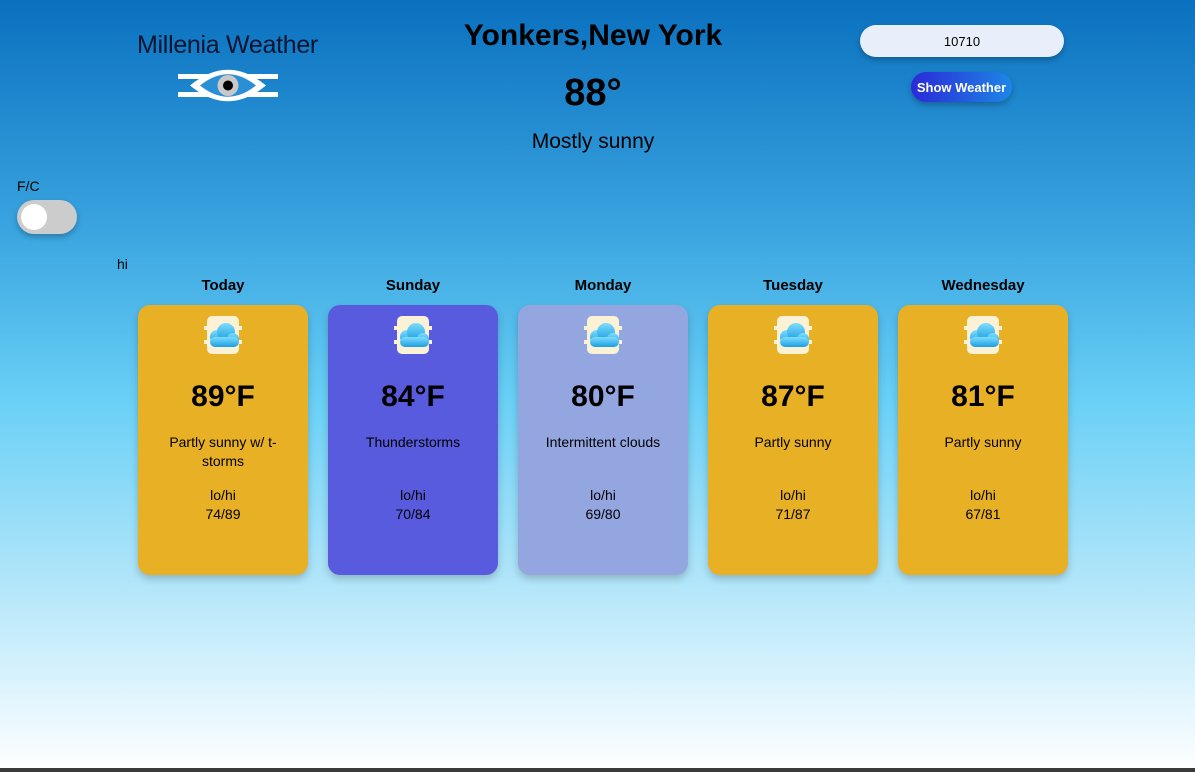  What do you see at coordinates (593, 141) in the screenshot?
I see `current-condition: Mostly sunny` at bounding box center [593, 141].